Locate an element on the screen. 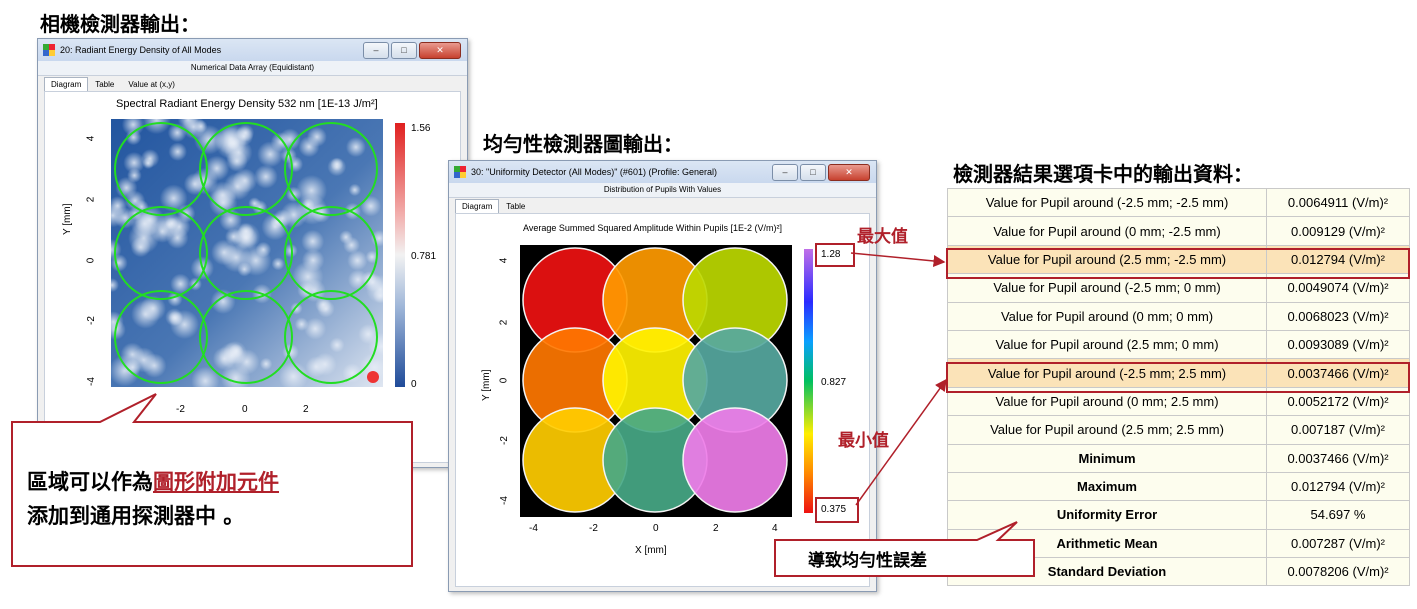  max-arrow is located at coordinates (898, 259).